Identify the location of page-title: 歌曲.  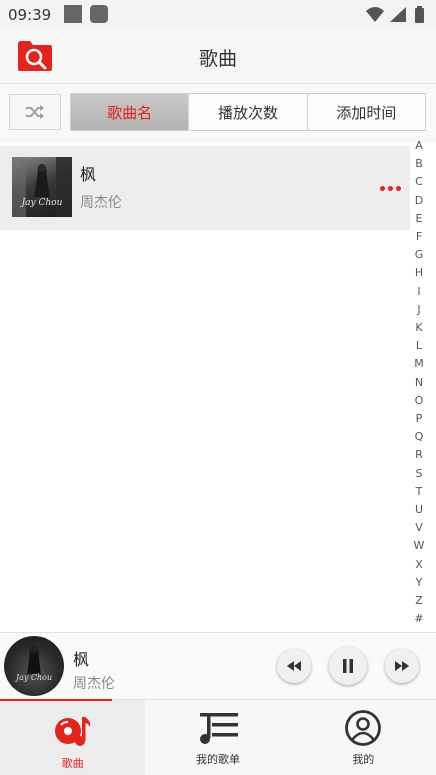
(217, 59).